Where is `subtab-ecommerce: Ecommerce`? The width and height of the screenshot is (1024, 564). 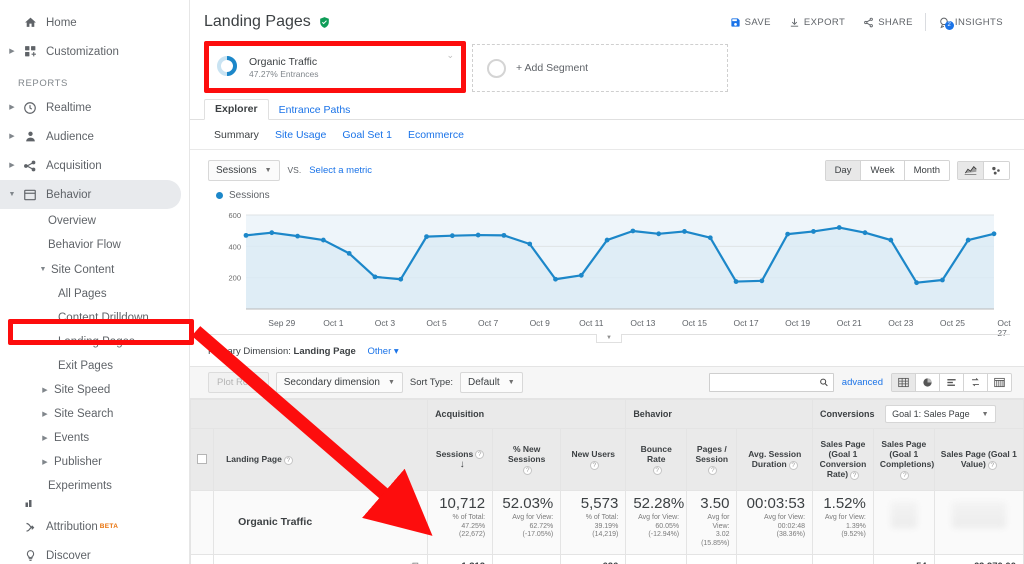 subtab-ecommerce: Ecommerce is located at coordinates (436, 135).